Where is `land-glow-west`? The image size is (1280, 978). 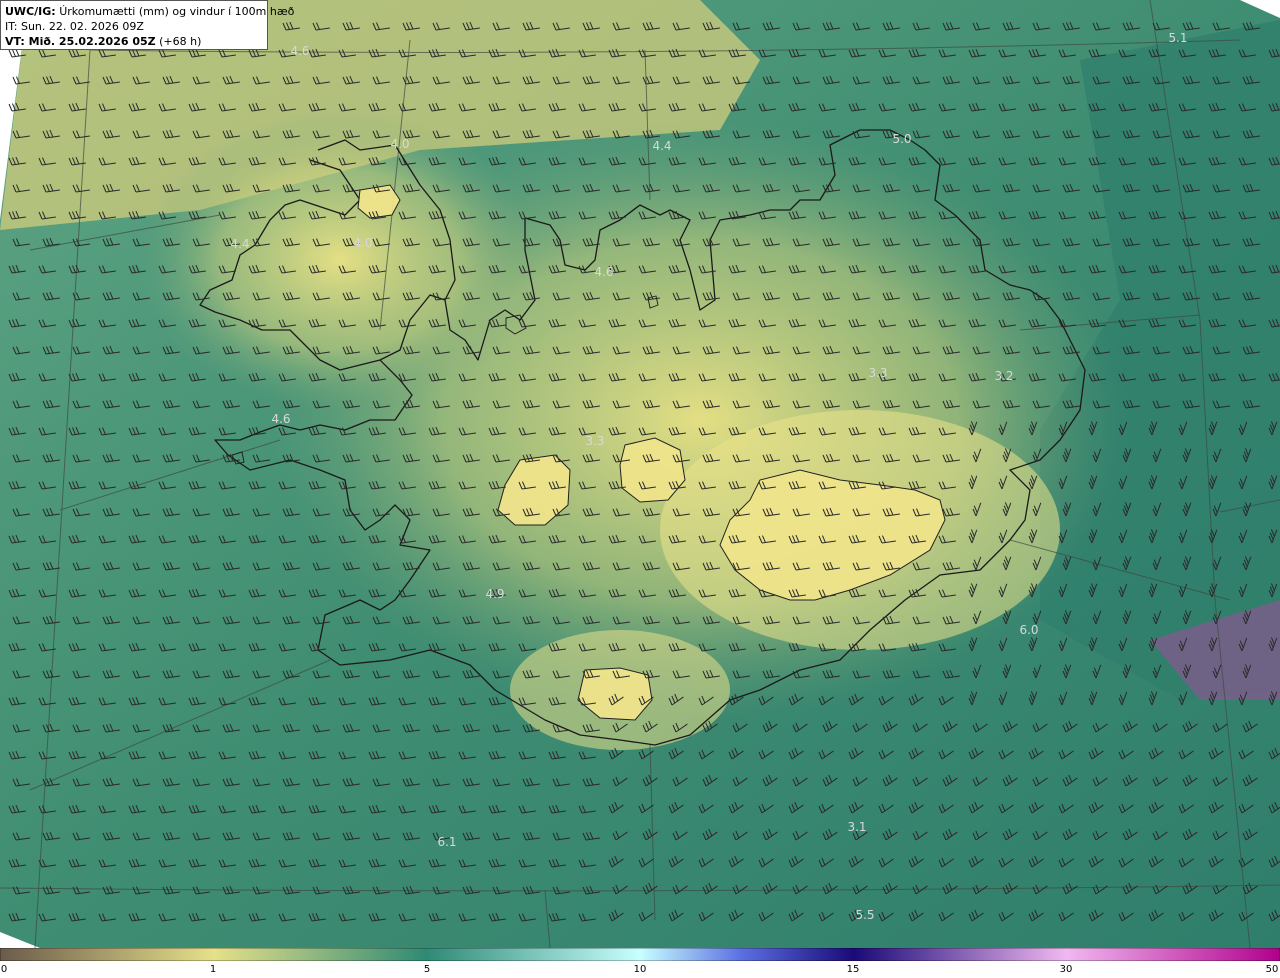 land-glow-west is located at coordinates (340, 260).